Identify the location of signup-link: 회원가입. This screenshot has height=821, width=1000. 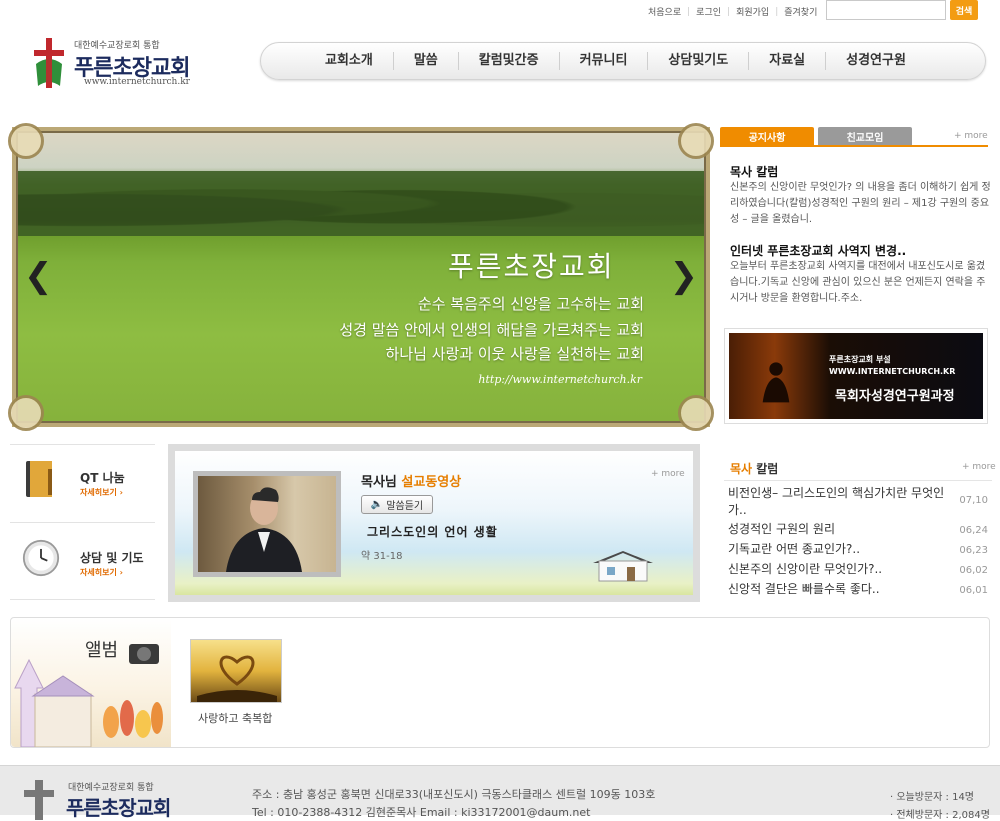
(752, 11).